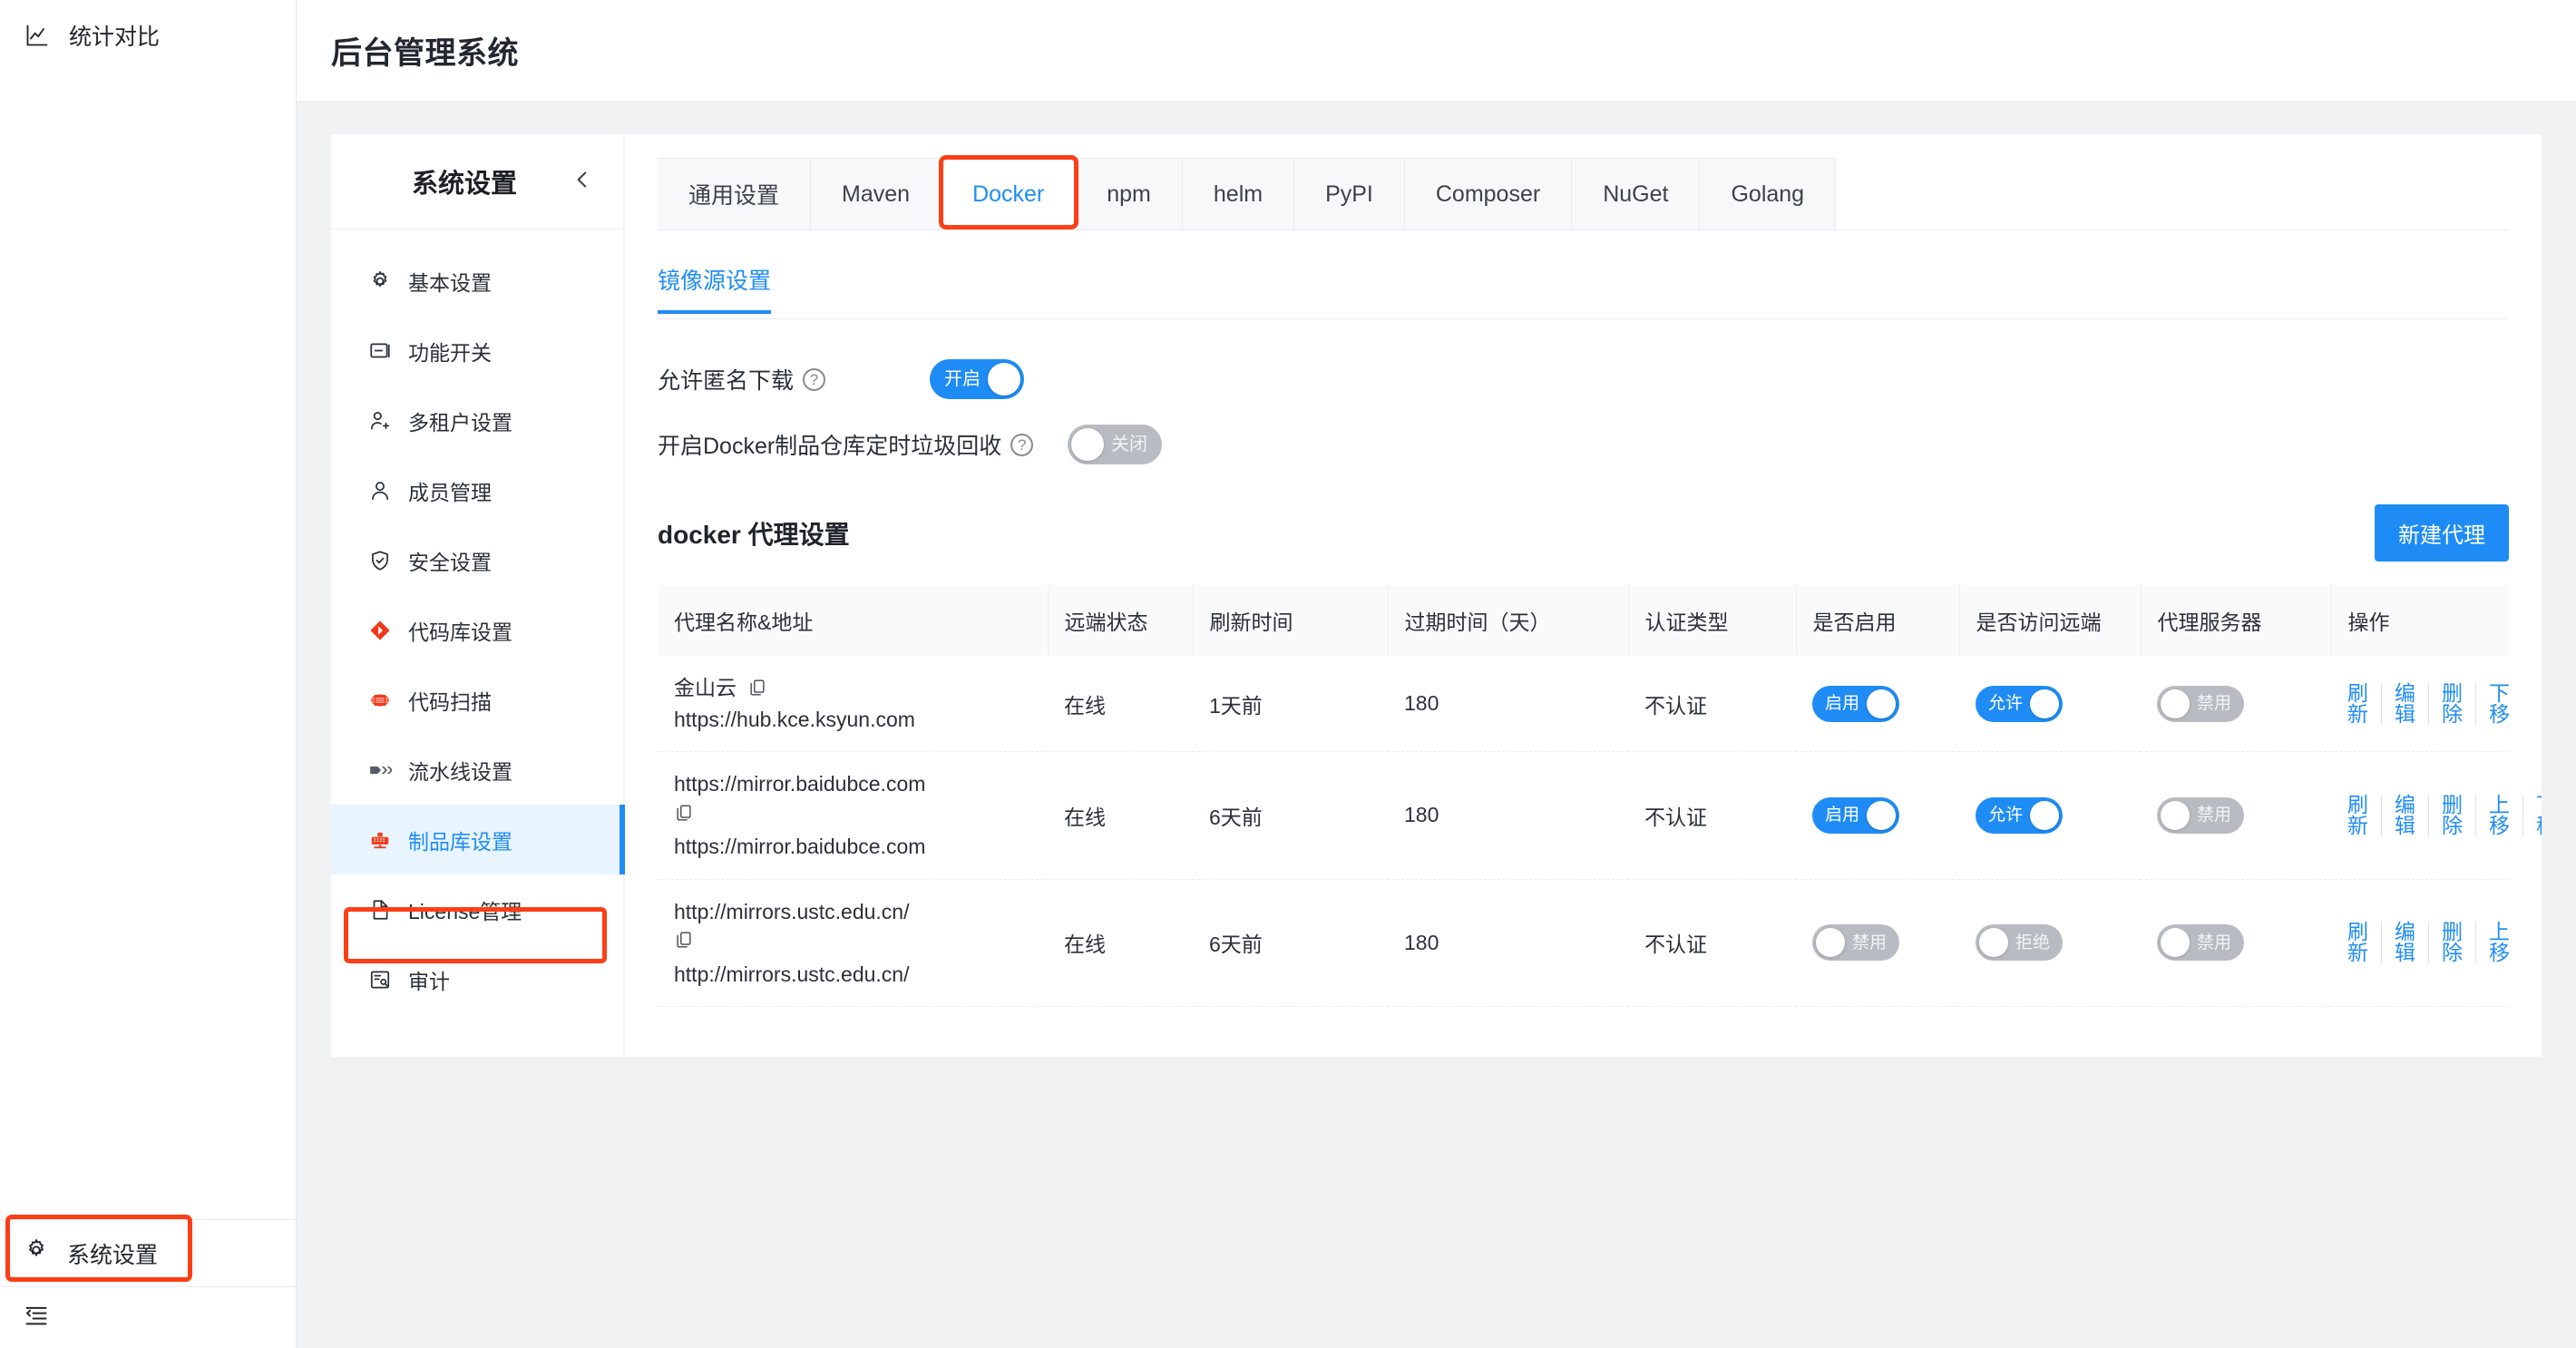  Describe the element at coordinates (1712, 815) in the screenshot. I see `proxy-auth-type: 不认证` at that location.